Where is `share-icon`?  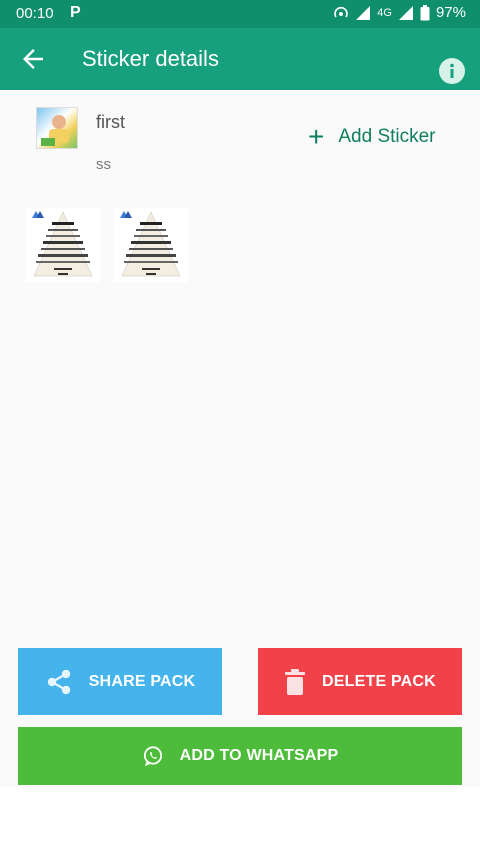 share-icon is located at coordinates (58, 681).